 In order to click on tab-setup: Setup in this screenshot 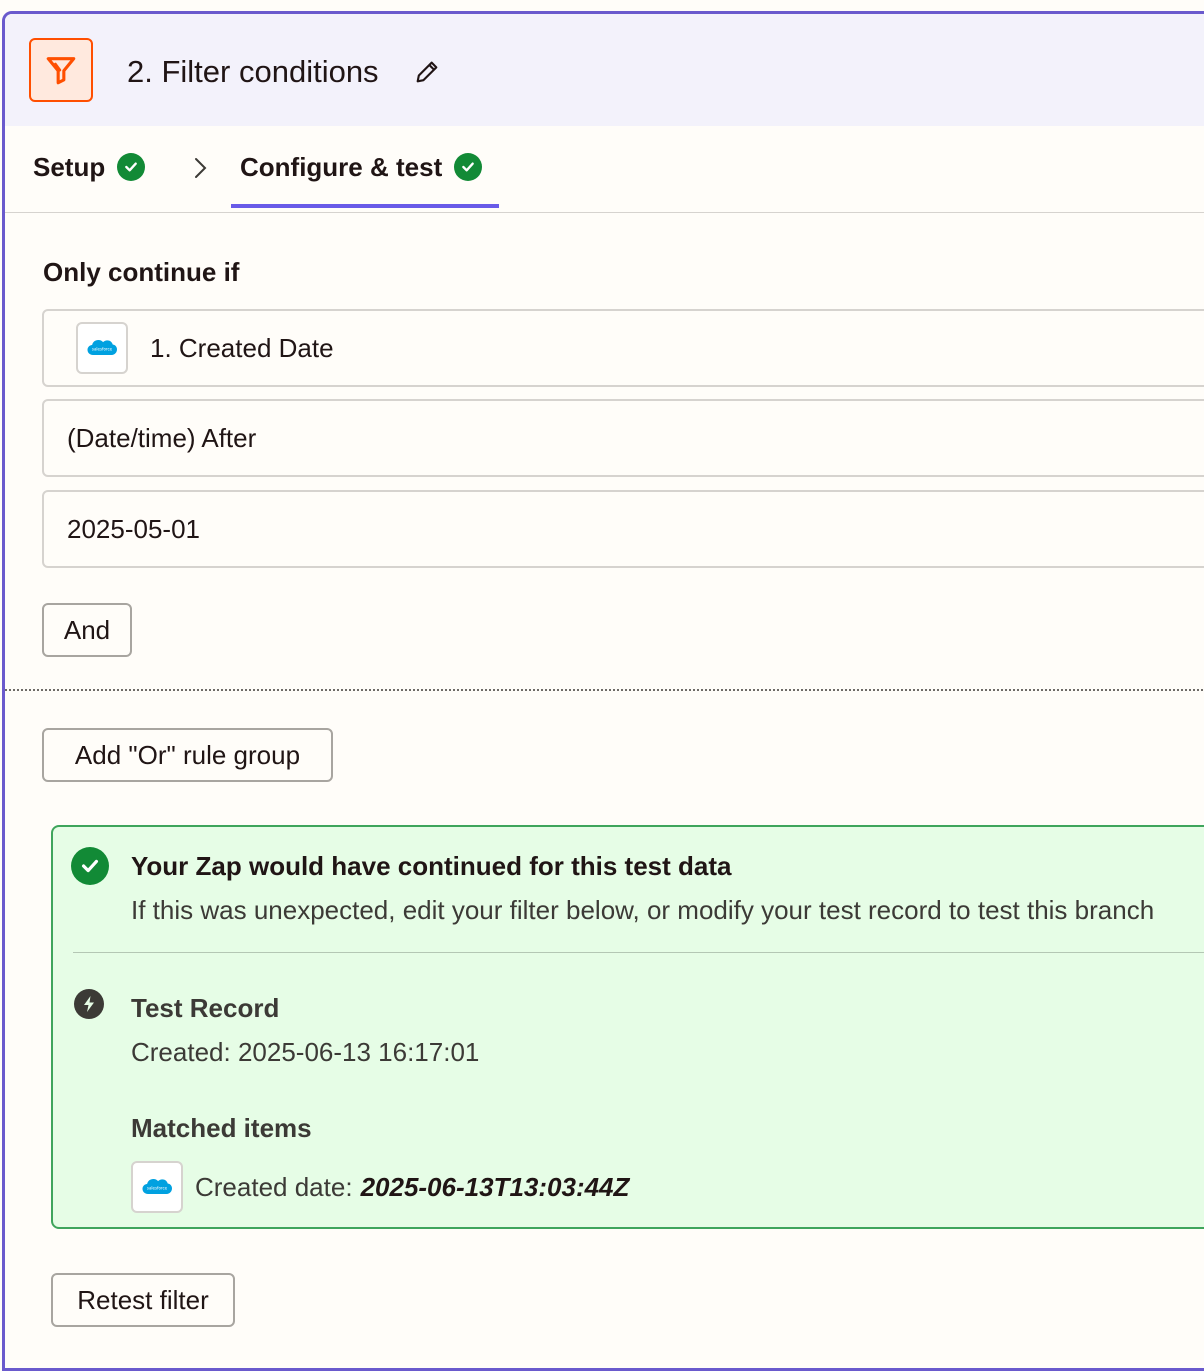, I will do `click(89, 166)`.